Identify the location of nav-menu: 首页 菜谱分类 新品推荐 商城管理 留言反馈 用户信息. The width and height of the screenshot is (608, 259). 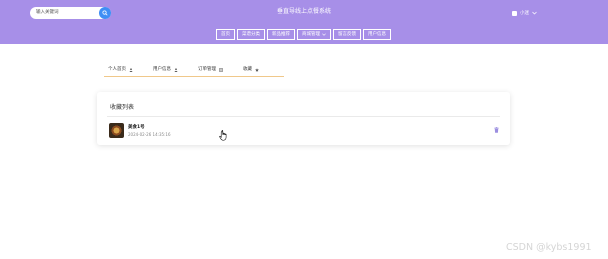
(304, 34).